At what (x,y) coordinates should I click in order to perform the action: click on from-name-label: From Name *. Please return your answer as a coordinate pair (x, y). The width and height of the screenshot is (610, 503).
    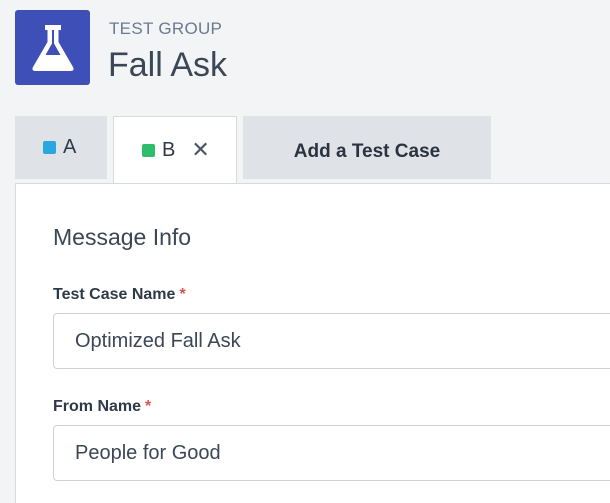
    Looking at the image, I should click on (102, 407).